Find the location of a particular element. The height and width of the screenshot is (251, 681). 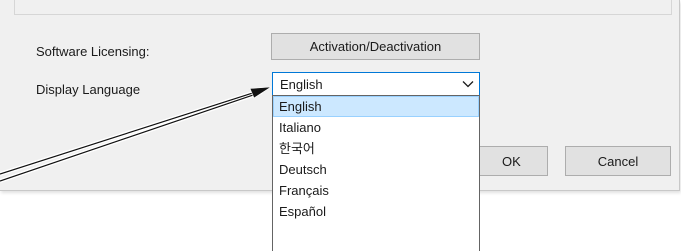

language-option-korean: 한국어 is located at coordinates (376, 148).